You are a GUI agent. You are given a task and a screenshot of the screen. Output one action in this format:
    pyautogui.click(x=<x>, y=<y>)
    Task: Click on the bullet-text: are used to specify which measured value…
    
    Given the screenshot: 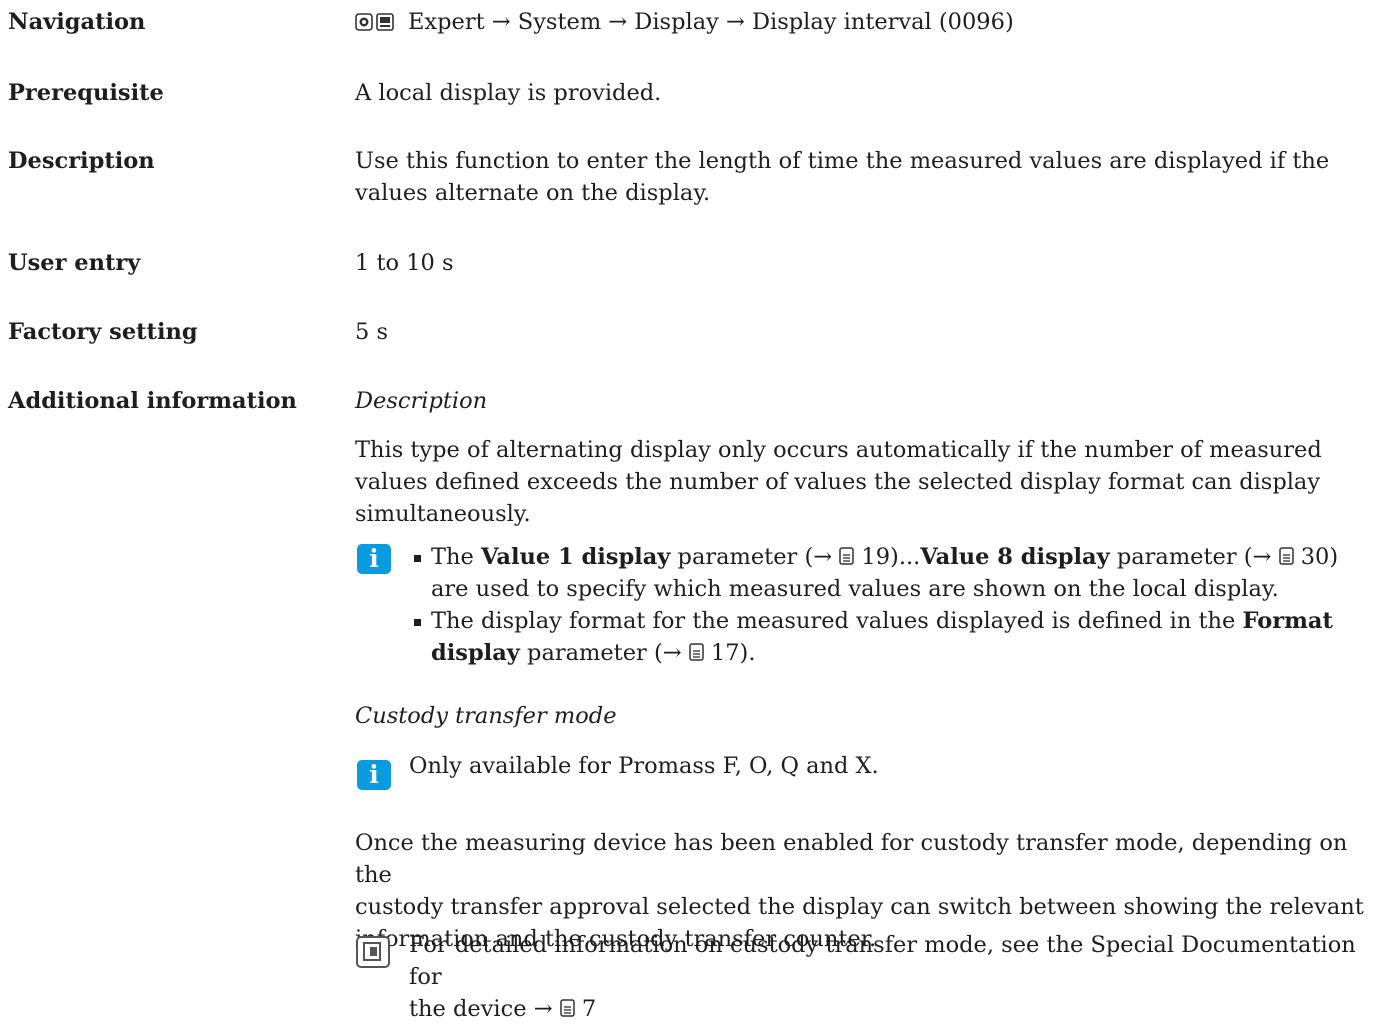 What is the action you would take?
    pyautogui.click(x=855, y=589)
    